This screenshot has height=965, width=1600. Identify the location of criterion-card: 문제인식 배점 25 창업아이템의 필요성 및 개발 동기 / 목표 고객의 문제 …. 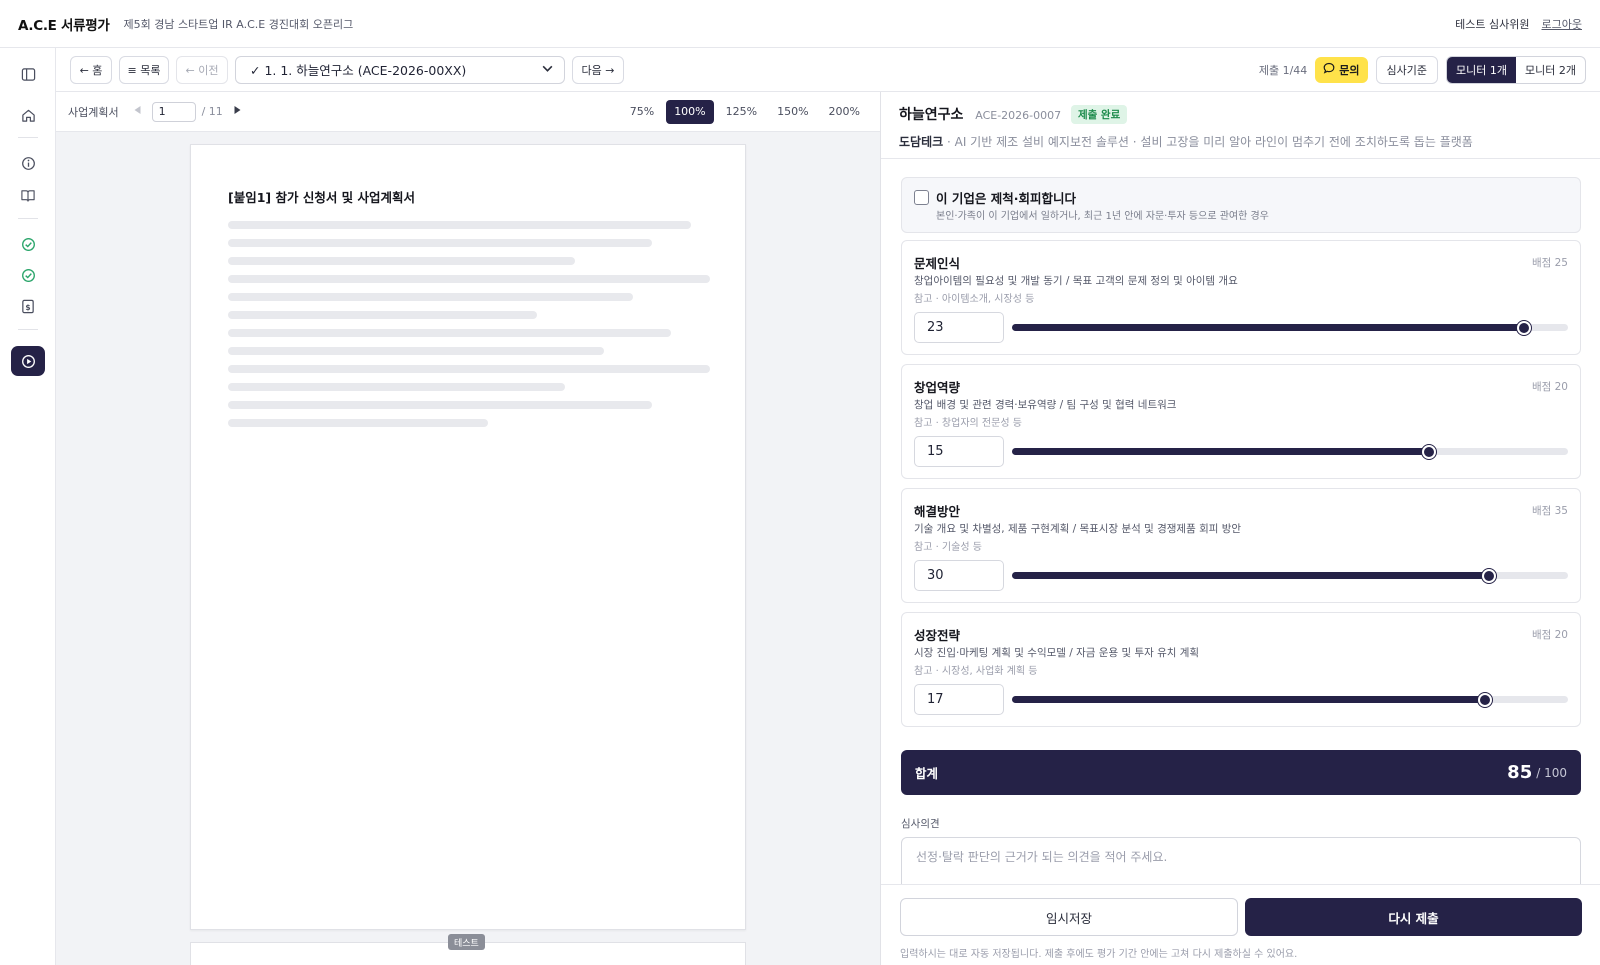
(1241, 297).